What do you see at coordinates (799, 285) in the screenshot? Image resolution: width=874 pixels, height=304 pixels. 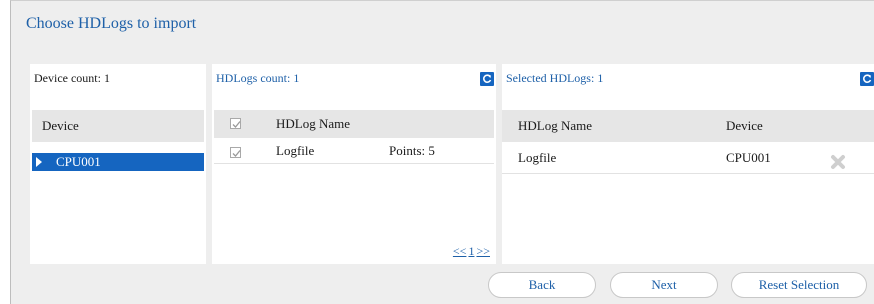 I see `reset-selection-button: Reset Selection` at bounding box center [799, 285].